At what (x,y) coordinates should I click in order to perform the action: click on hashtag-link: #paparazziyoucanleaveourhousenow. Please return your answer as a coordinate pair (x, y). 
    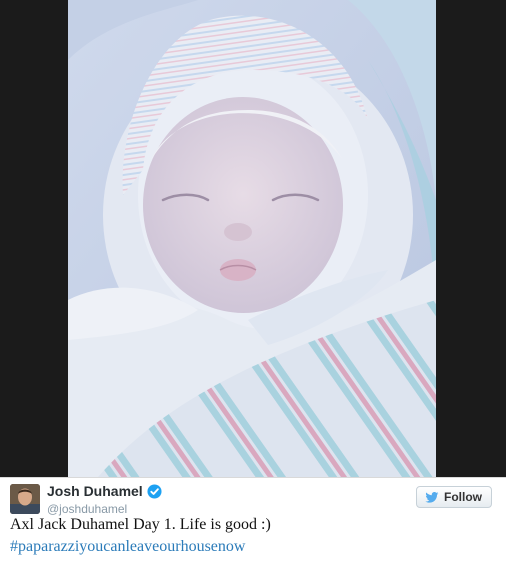
    Looking at the image, I should click on (127, 547).